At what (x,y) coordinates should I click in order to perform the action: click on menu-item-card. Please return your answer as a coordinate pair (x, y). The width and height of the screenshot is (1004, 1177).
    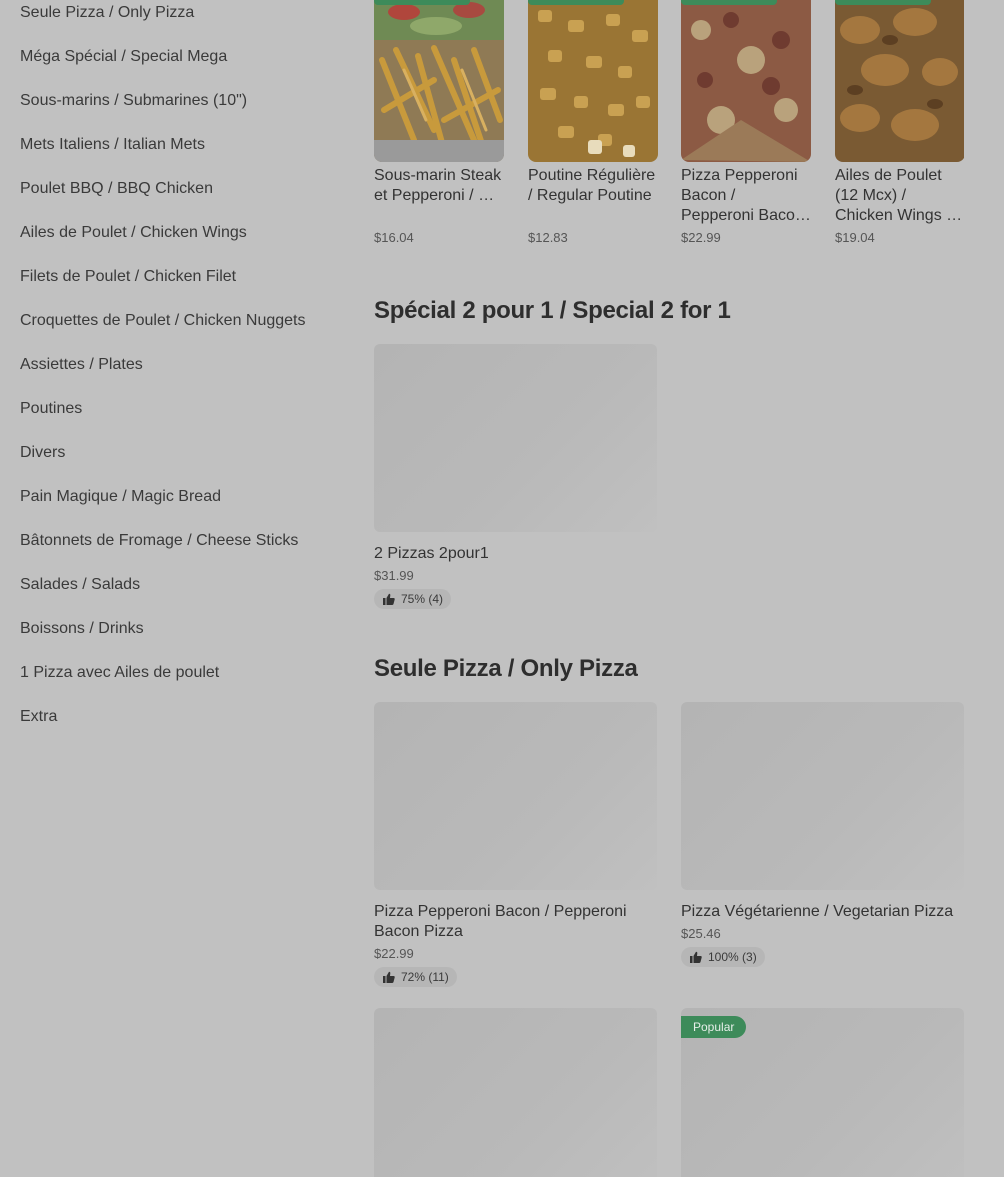
    Looking at the image, I should click on (515, 1092).